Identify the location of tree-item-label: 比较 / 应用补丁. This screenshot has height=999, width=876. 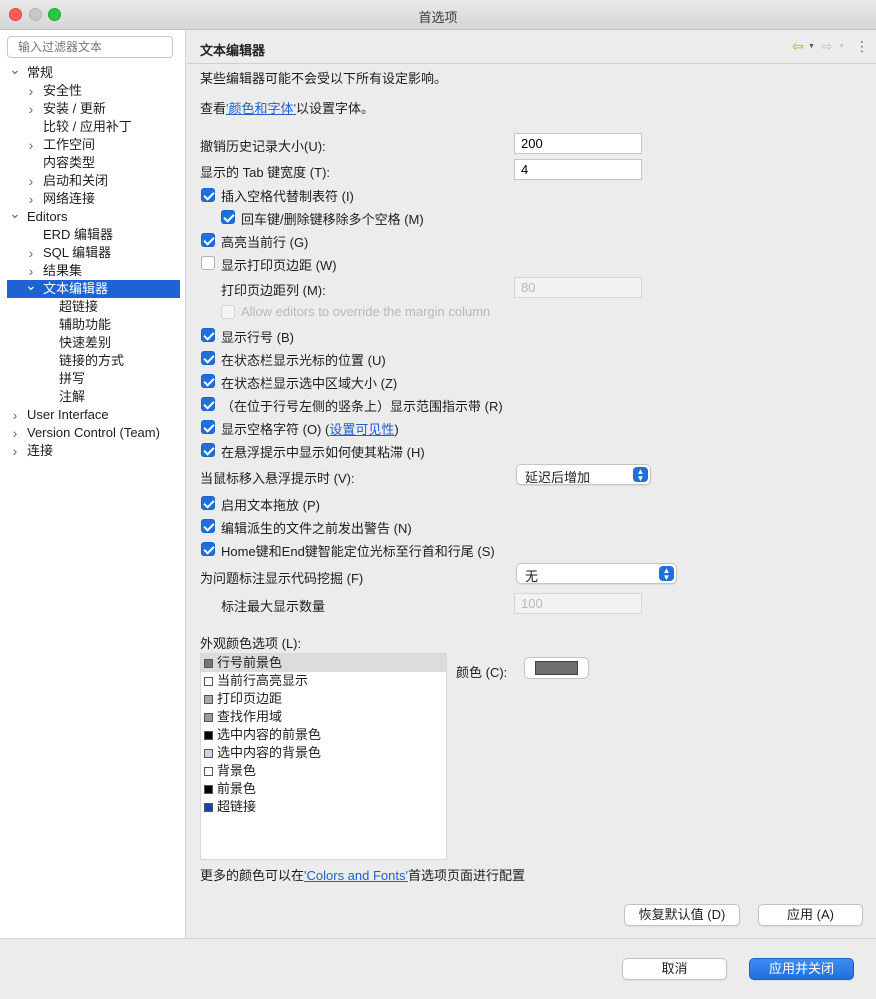
(87, 126).